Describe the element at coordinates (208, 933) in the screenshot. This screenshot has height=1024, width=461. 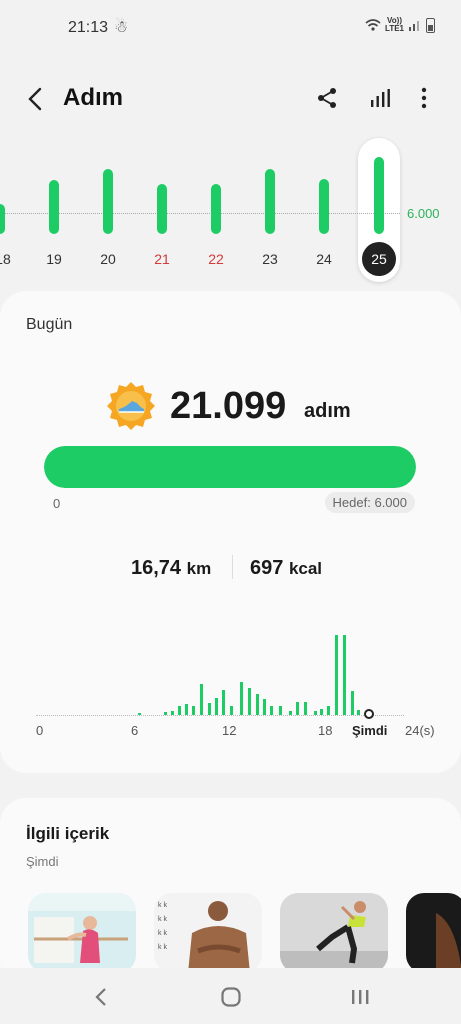
I see `bodybuilder-image: k k k k k k k k` at that location.